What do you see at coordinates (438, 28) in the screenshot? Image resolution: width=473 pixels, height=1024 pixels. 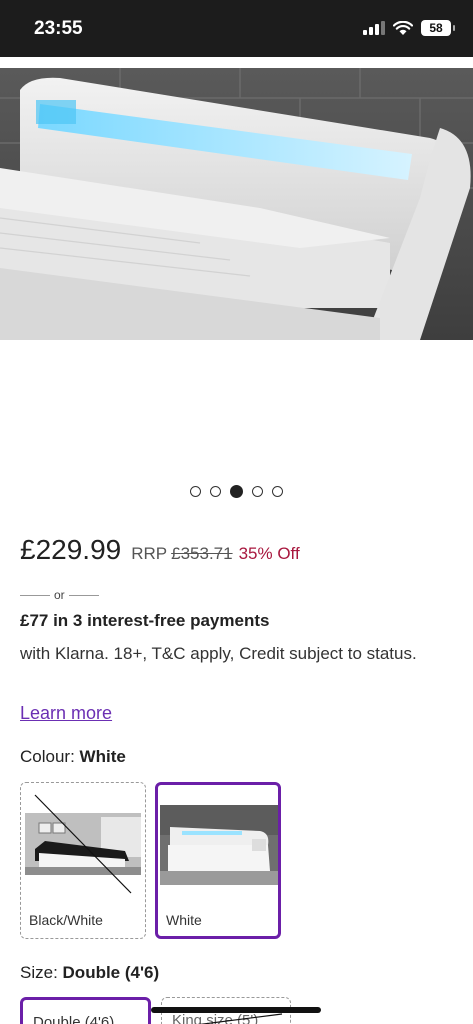 I see `battery-icon: 58` at bounding box center [438, 28].